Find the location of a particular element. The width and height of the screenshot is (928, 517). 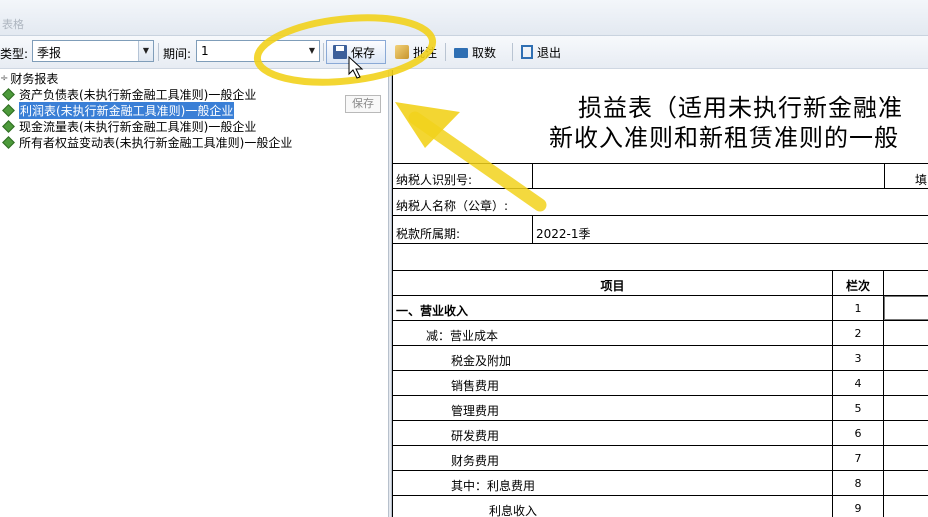

window-title: 表格 is located at coordinates (13, 24).